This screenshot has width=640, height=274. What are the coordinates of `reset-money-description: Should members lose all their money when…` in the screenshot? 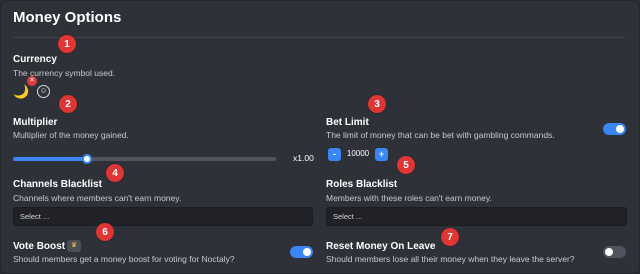 It's located at (450, 259).